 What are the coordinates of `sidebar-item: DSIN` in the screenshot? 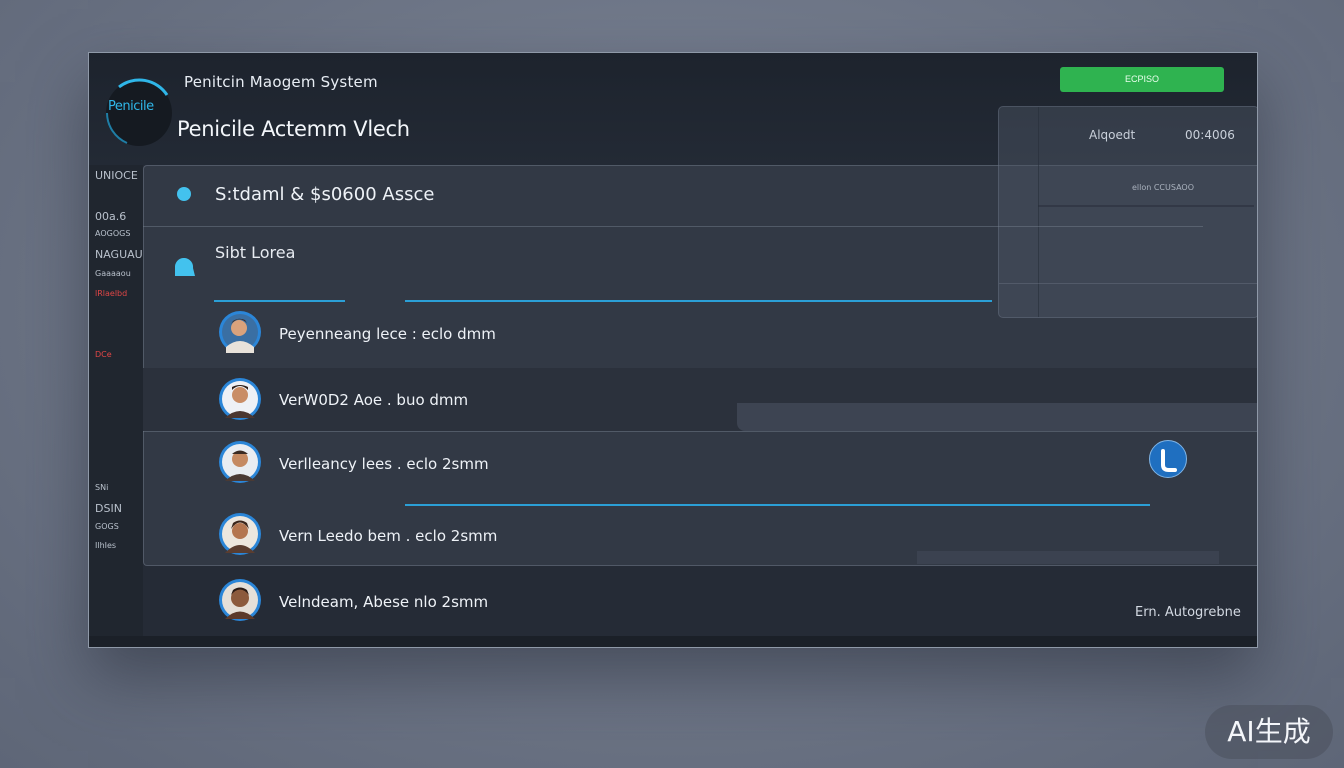 It's located at (108, 508).